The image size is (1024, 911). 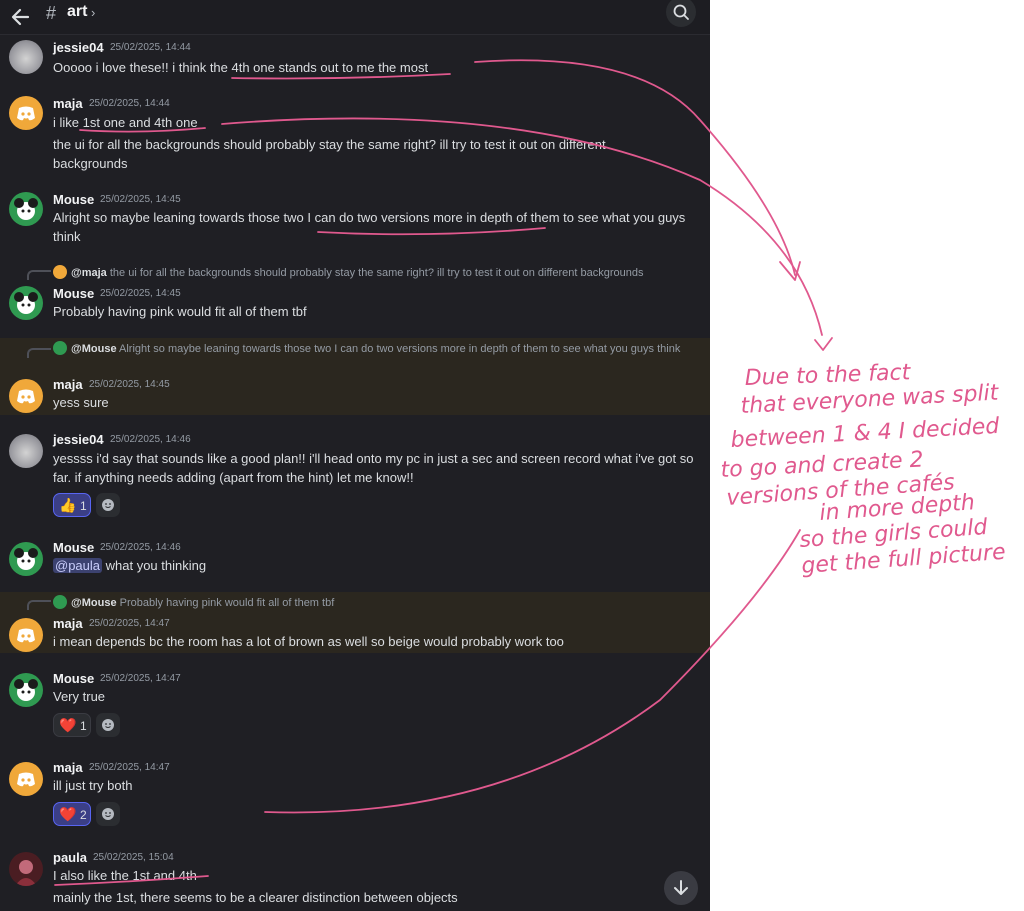 What do you see at coordinates (865, 433) in the screenshot?
I see `handwritten-note-line: between 1 & 4 I decided` at bounding box center [865, 433].